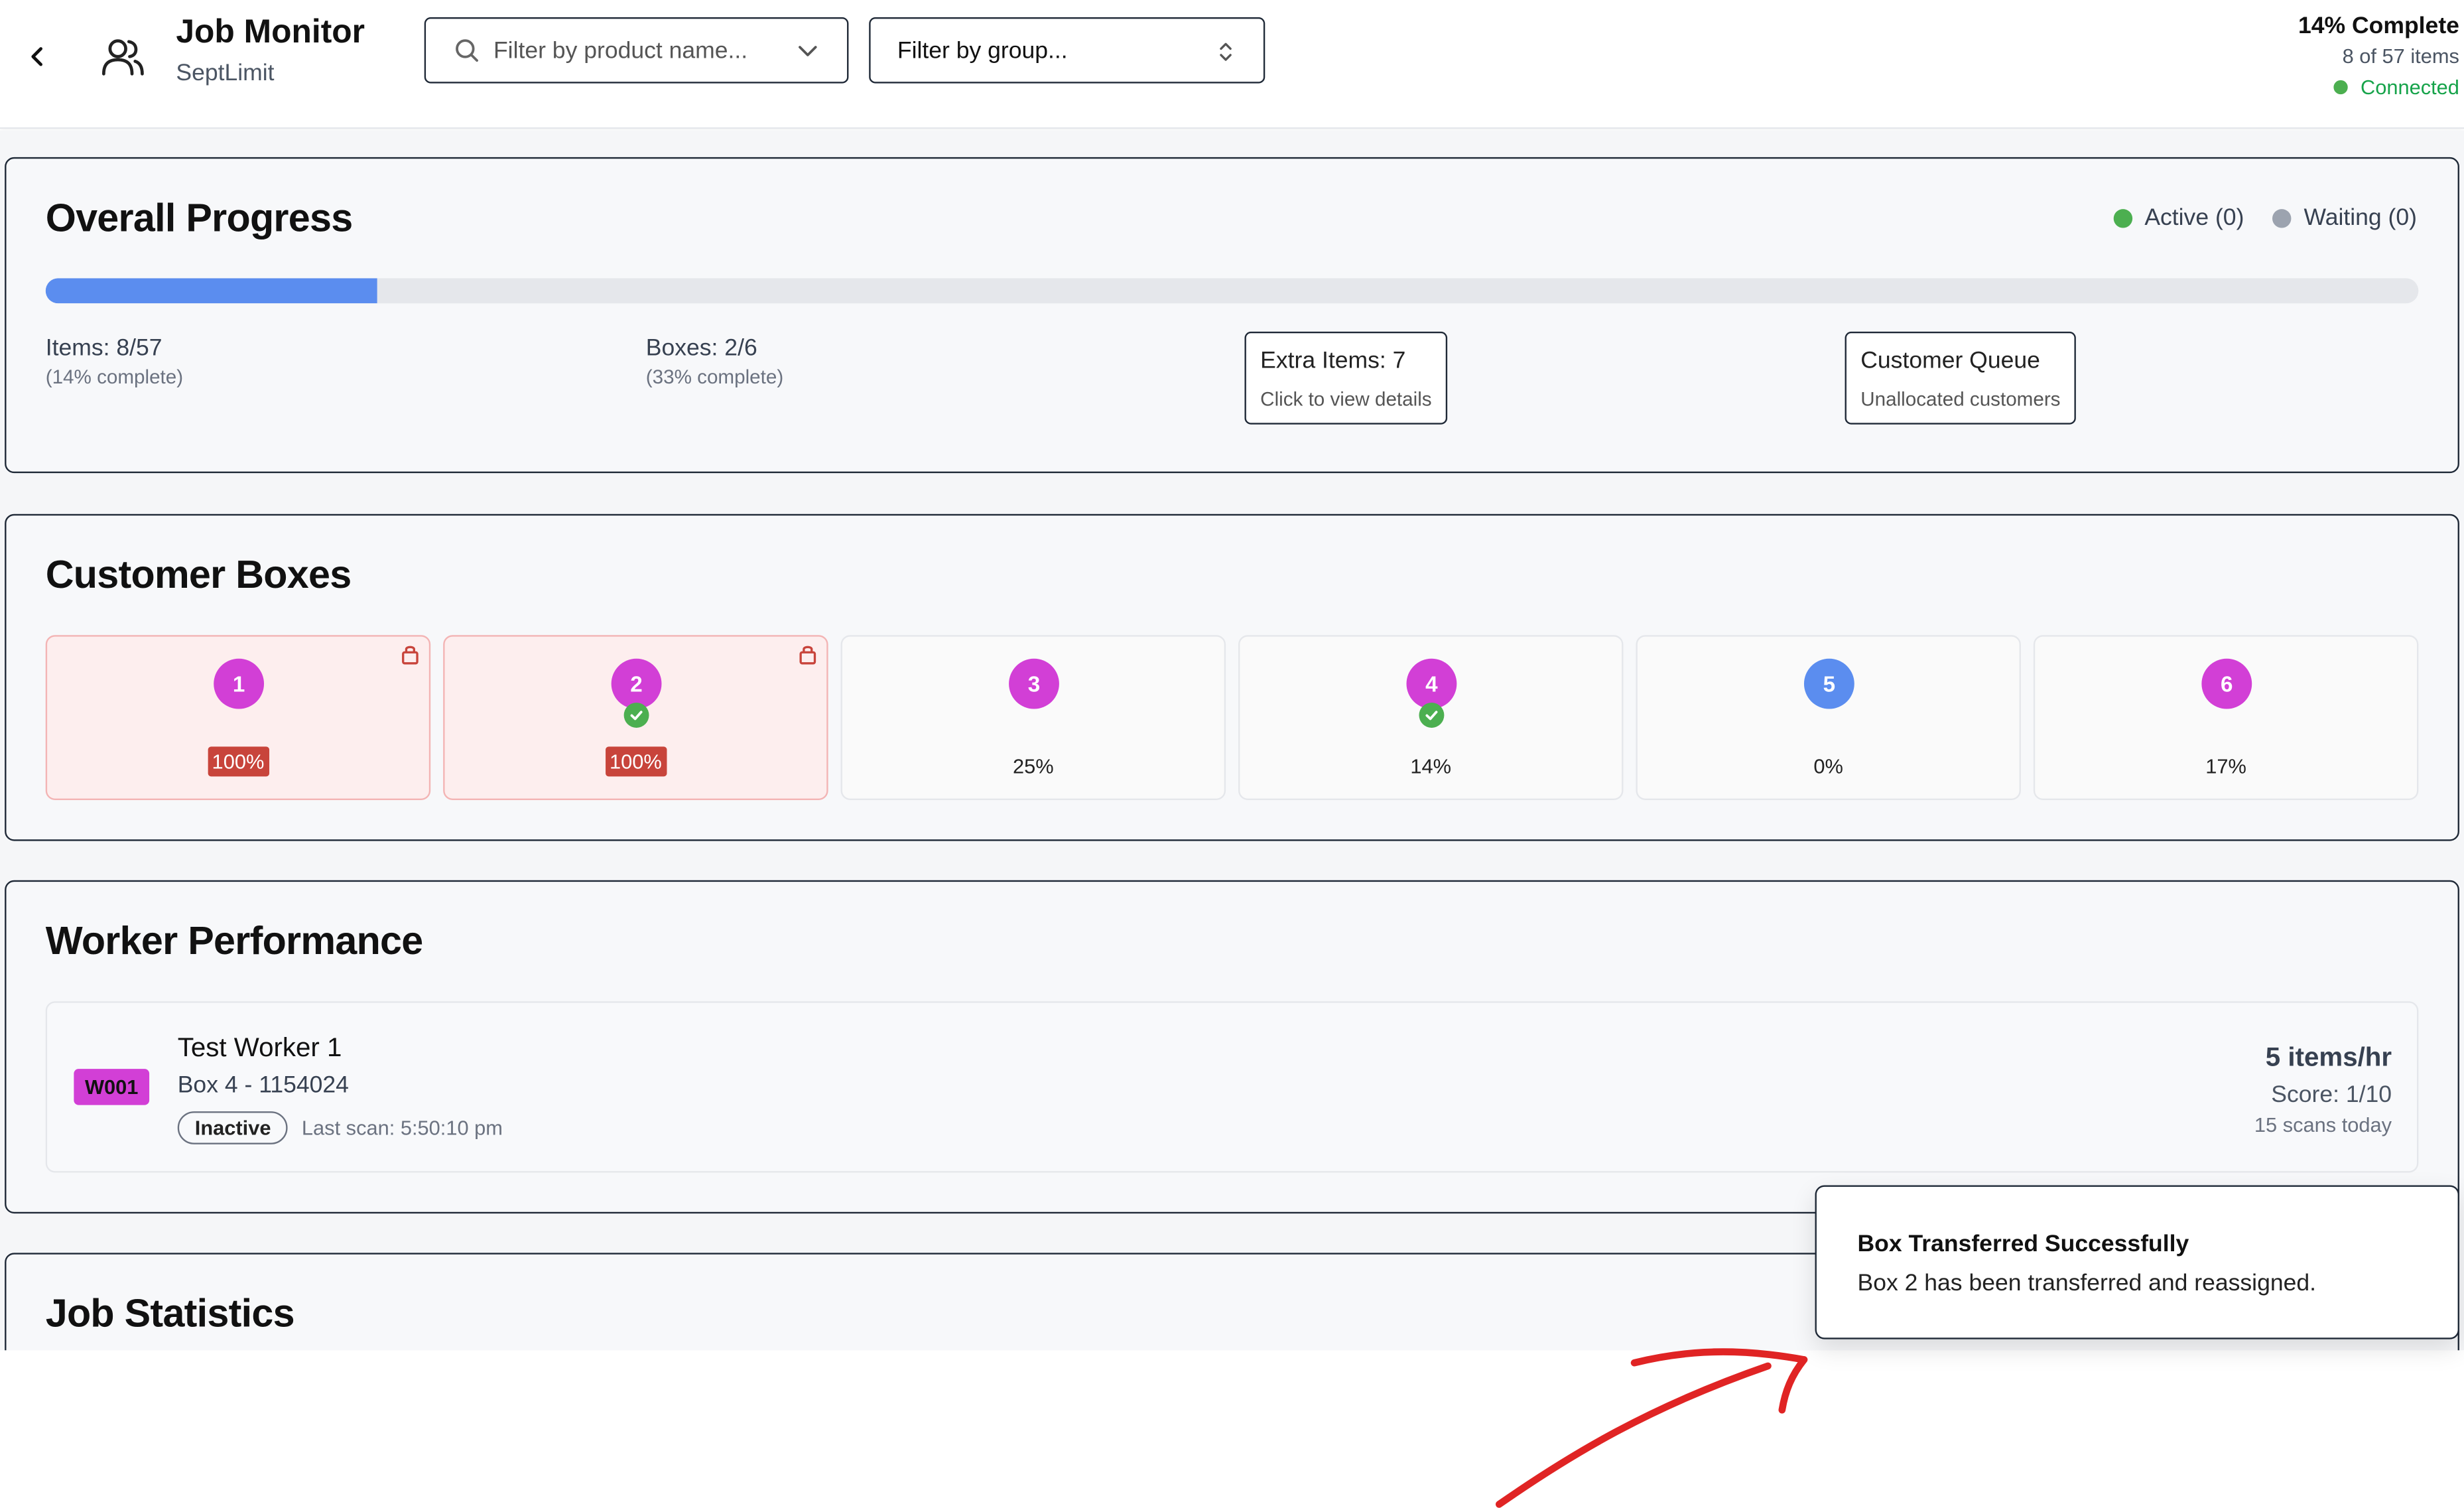 This screenshot has height=1508, width=2464. I want to click on worker-id-badge: W001, so click(112, 1087).